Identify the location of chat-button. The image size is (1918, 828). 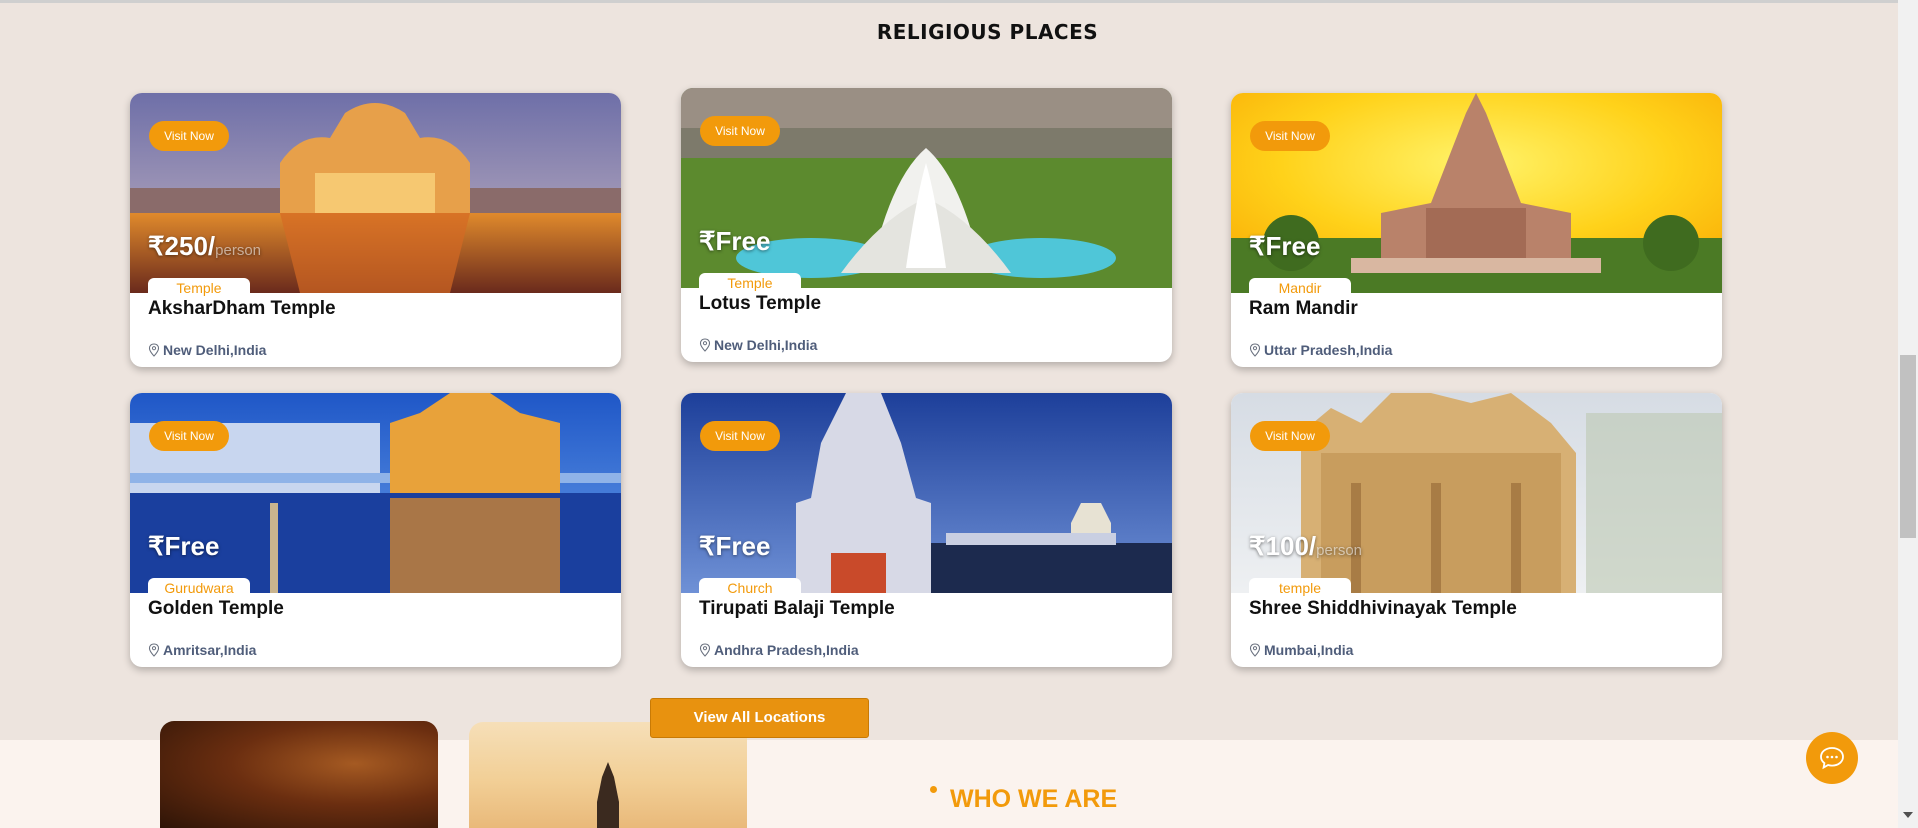
(1832, 758).